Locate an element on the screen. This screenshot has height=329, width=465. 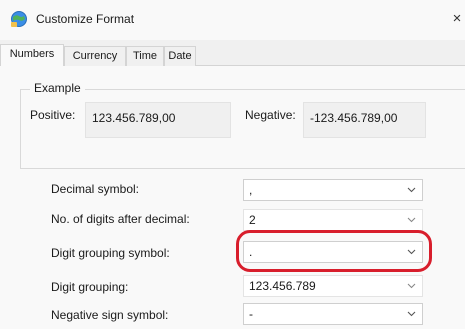
positive-label: Positive: is located at coordinates (53, 115).